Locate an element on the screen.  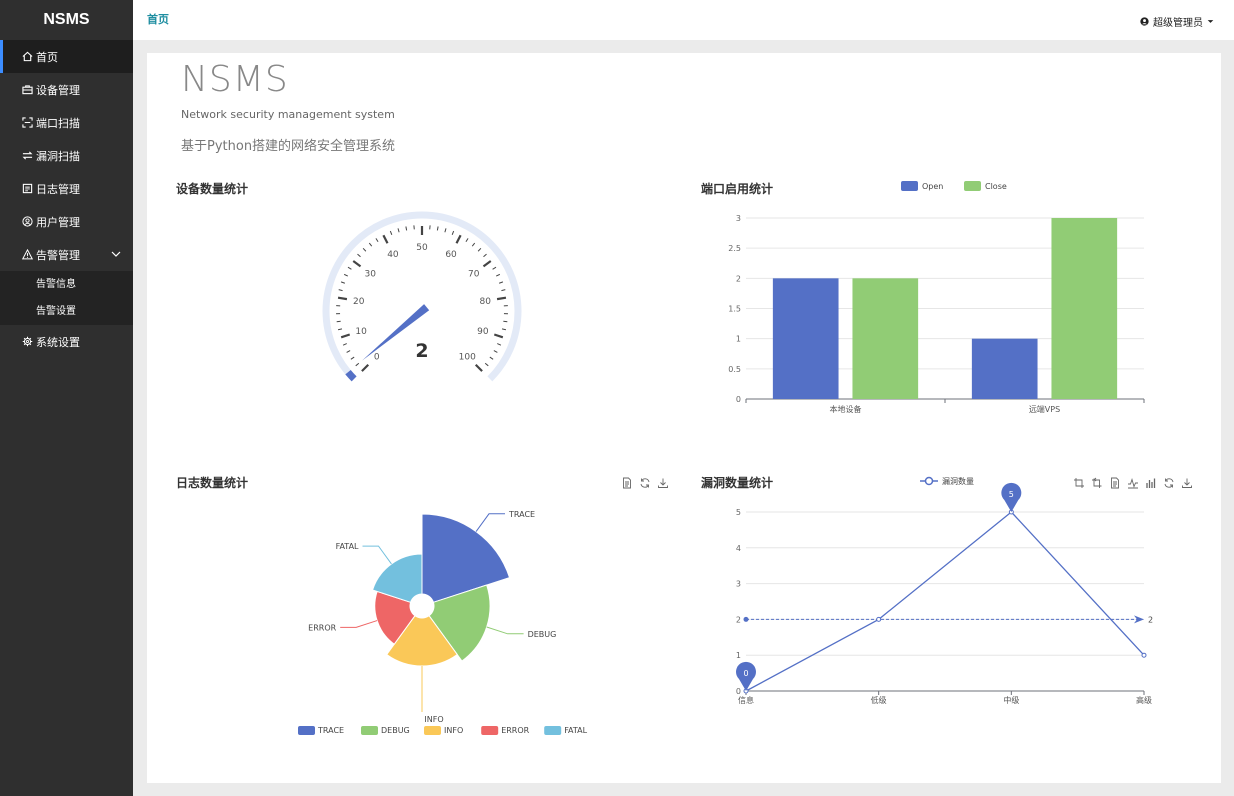
sidebar-item-vuln-scan: 漏洞扫描 is located at coordinates (66, 155).